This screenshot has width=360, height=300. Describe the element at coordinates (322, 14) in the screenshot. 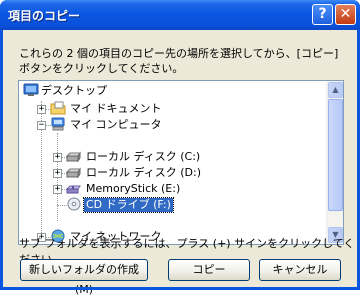

I see `help-button: ?` at that location.